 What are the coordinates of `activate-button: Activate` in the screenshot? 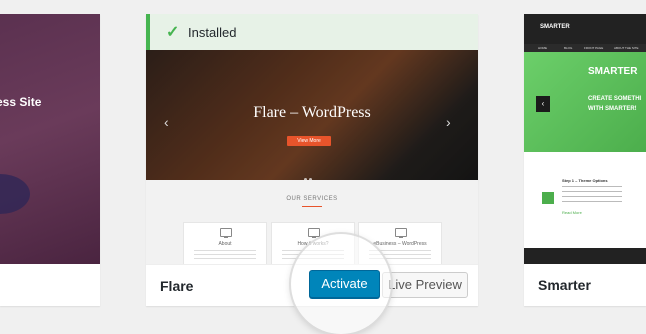 It's located at (344, 284).